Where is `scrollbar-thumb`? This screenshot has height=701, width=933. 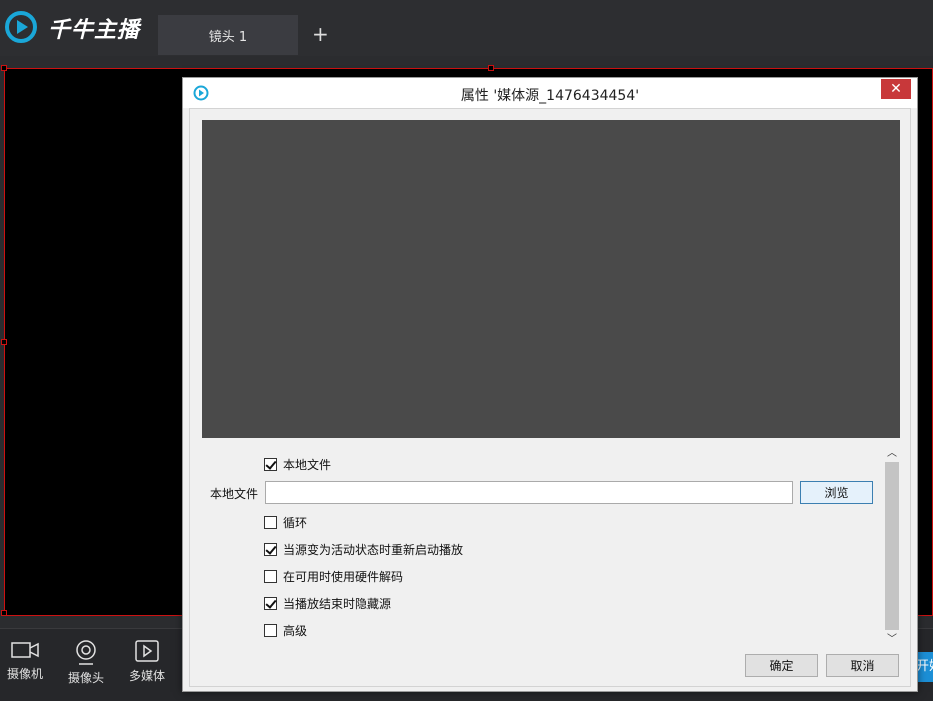
scrollbar-thumb is located at coordinates (892, 546).